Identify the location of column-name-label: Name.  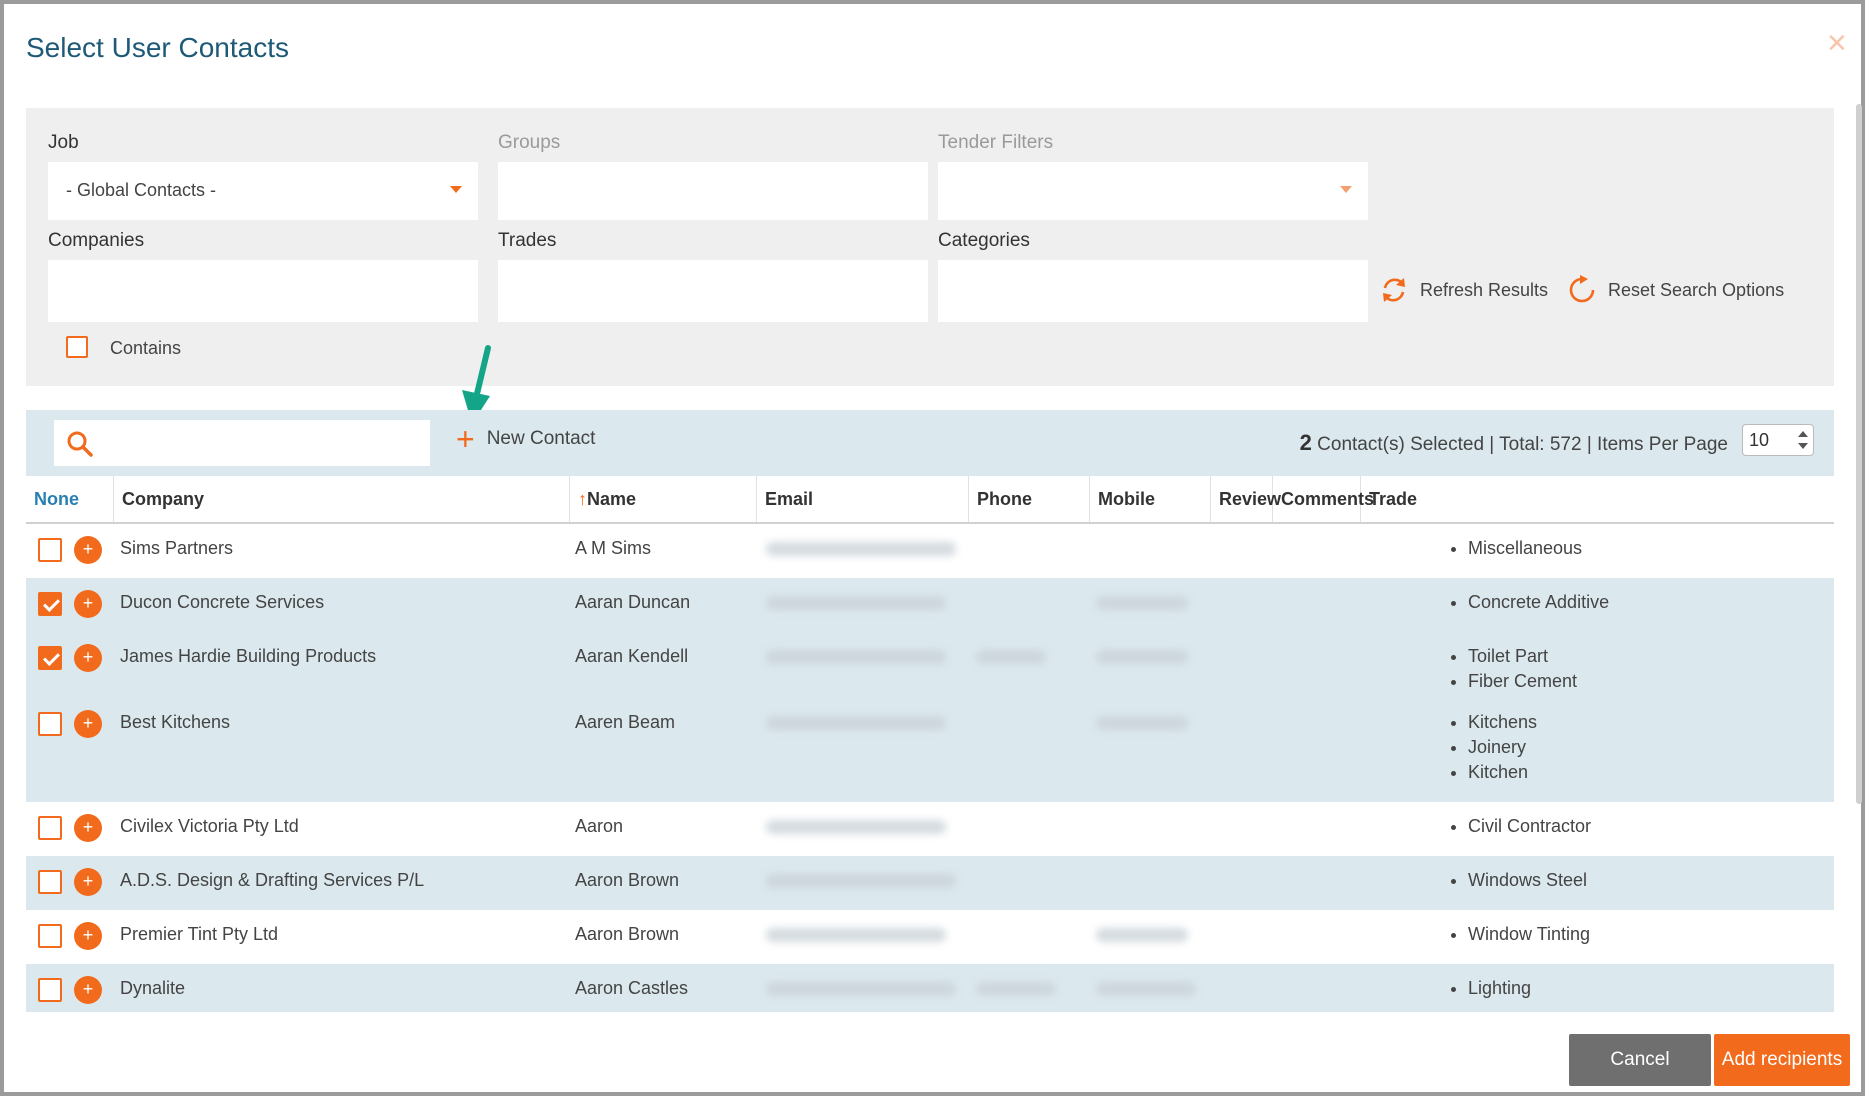
(612, 499).